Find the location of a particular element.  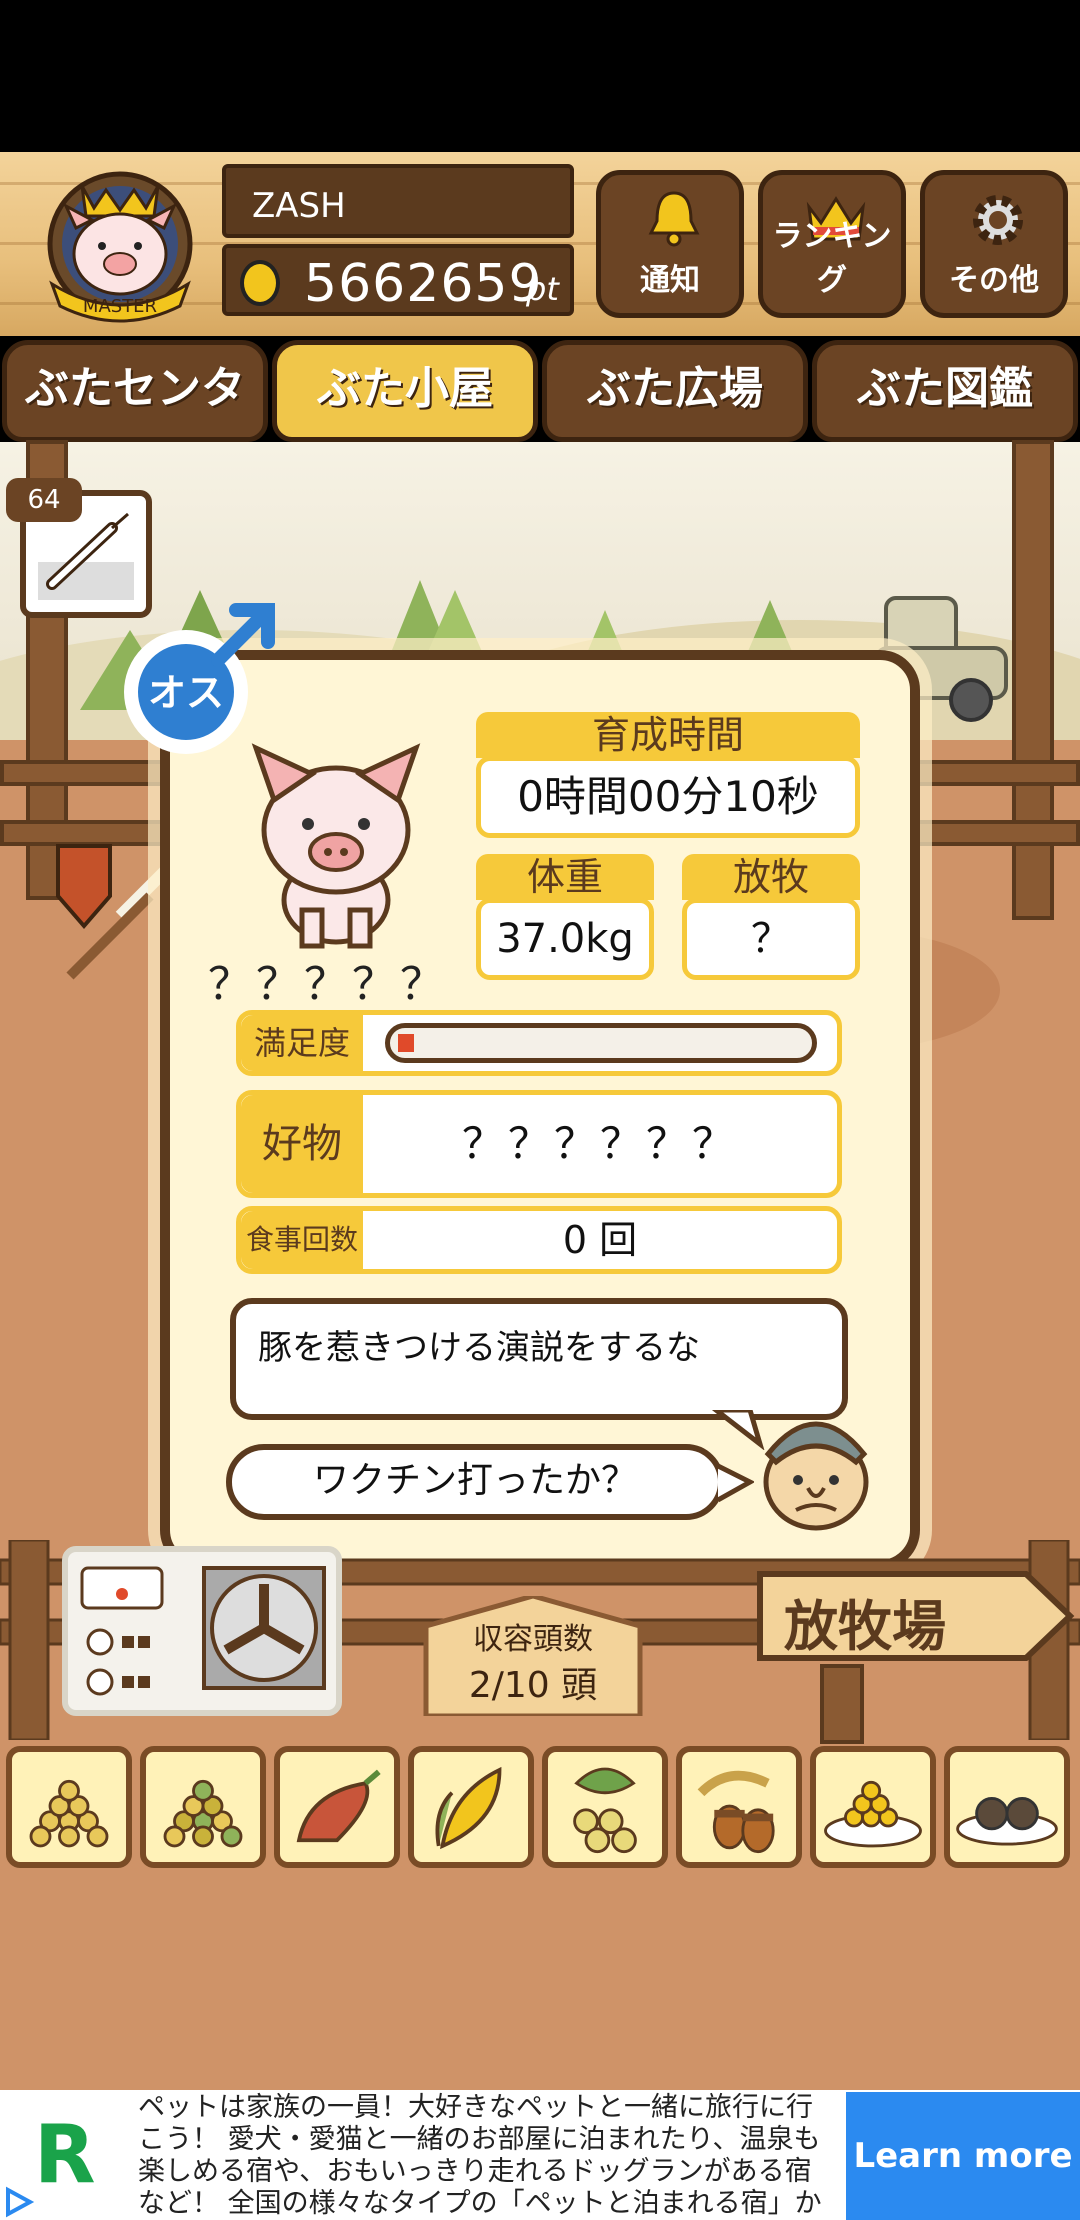

satisfaction-bar is located at coordinates (601, 1043).